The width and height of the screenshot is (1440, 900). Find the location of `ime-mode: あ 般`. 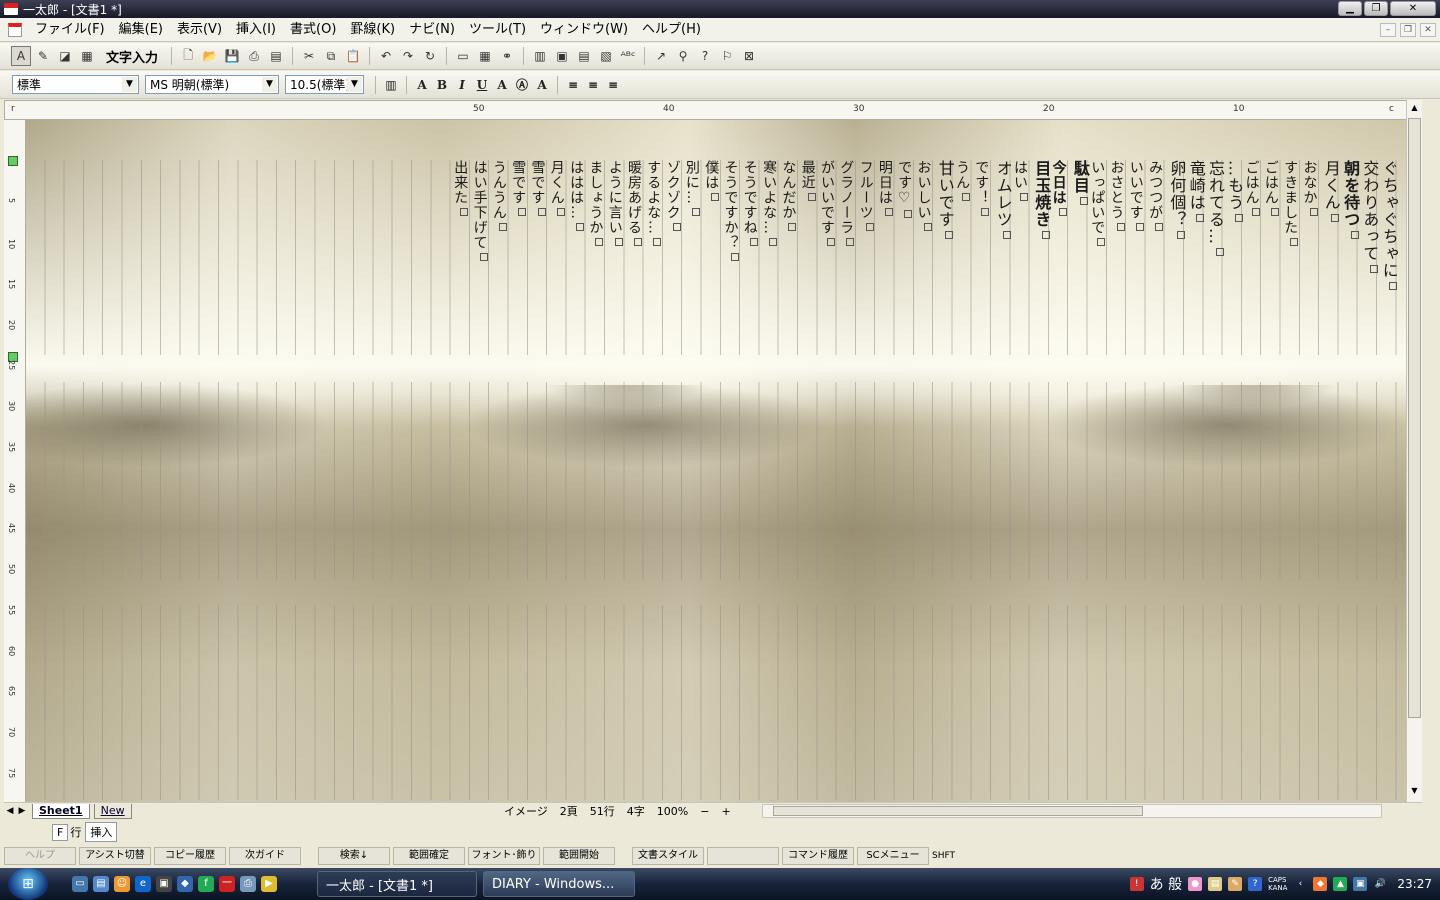

ime-mode: あ 般 is located at coordinates (1166, 884).